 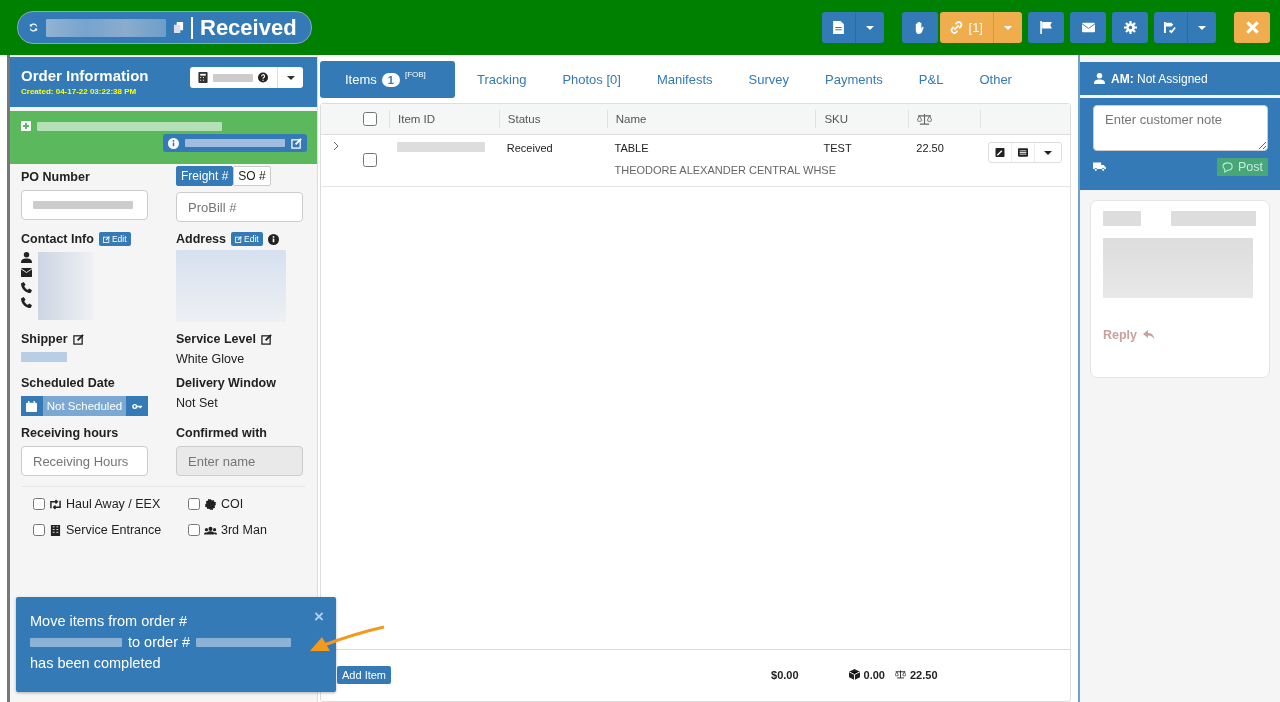 What do you see at coordinates (854, 674) in the screenshot?
I see `box-icon` at bounding box center [854, 674].